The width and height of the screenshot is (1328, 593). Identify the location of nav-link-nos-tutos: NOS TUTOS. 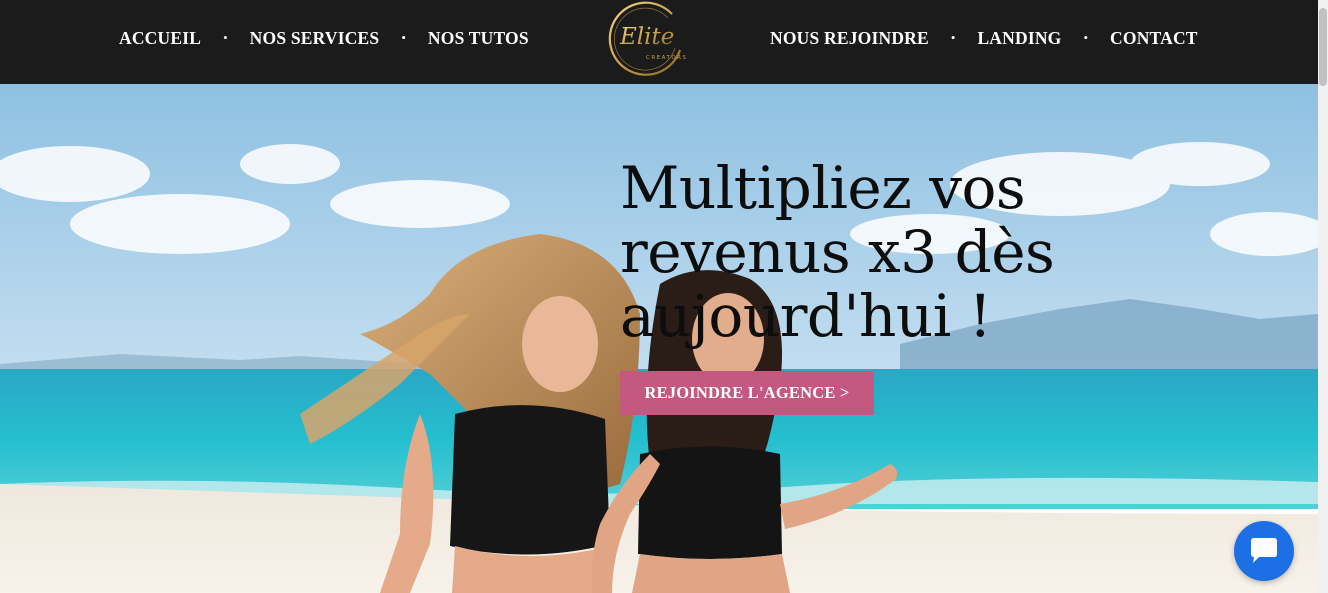
(478, 38).